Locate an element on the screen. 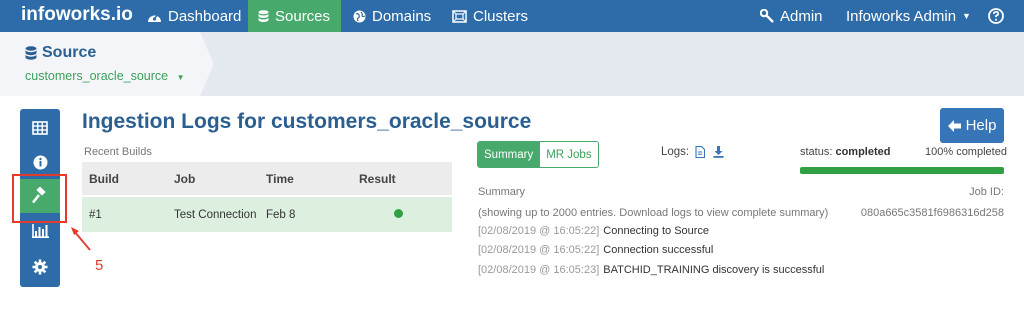  nav-admin: Admin is located at coordinates (791, 16).